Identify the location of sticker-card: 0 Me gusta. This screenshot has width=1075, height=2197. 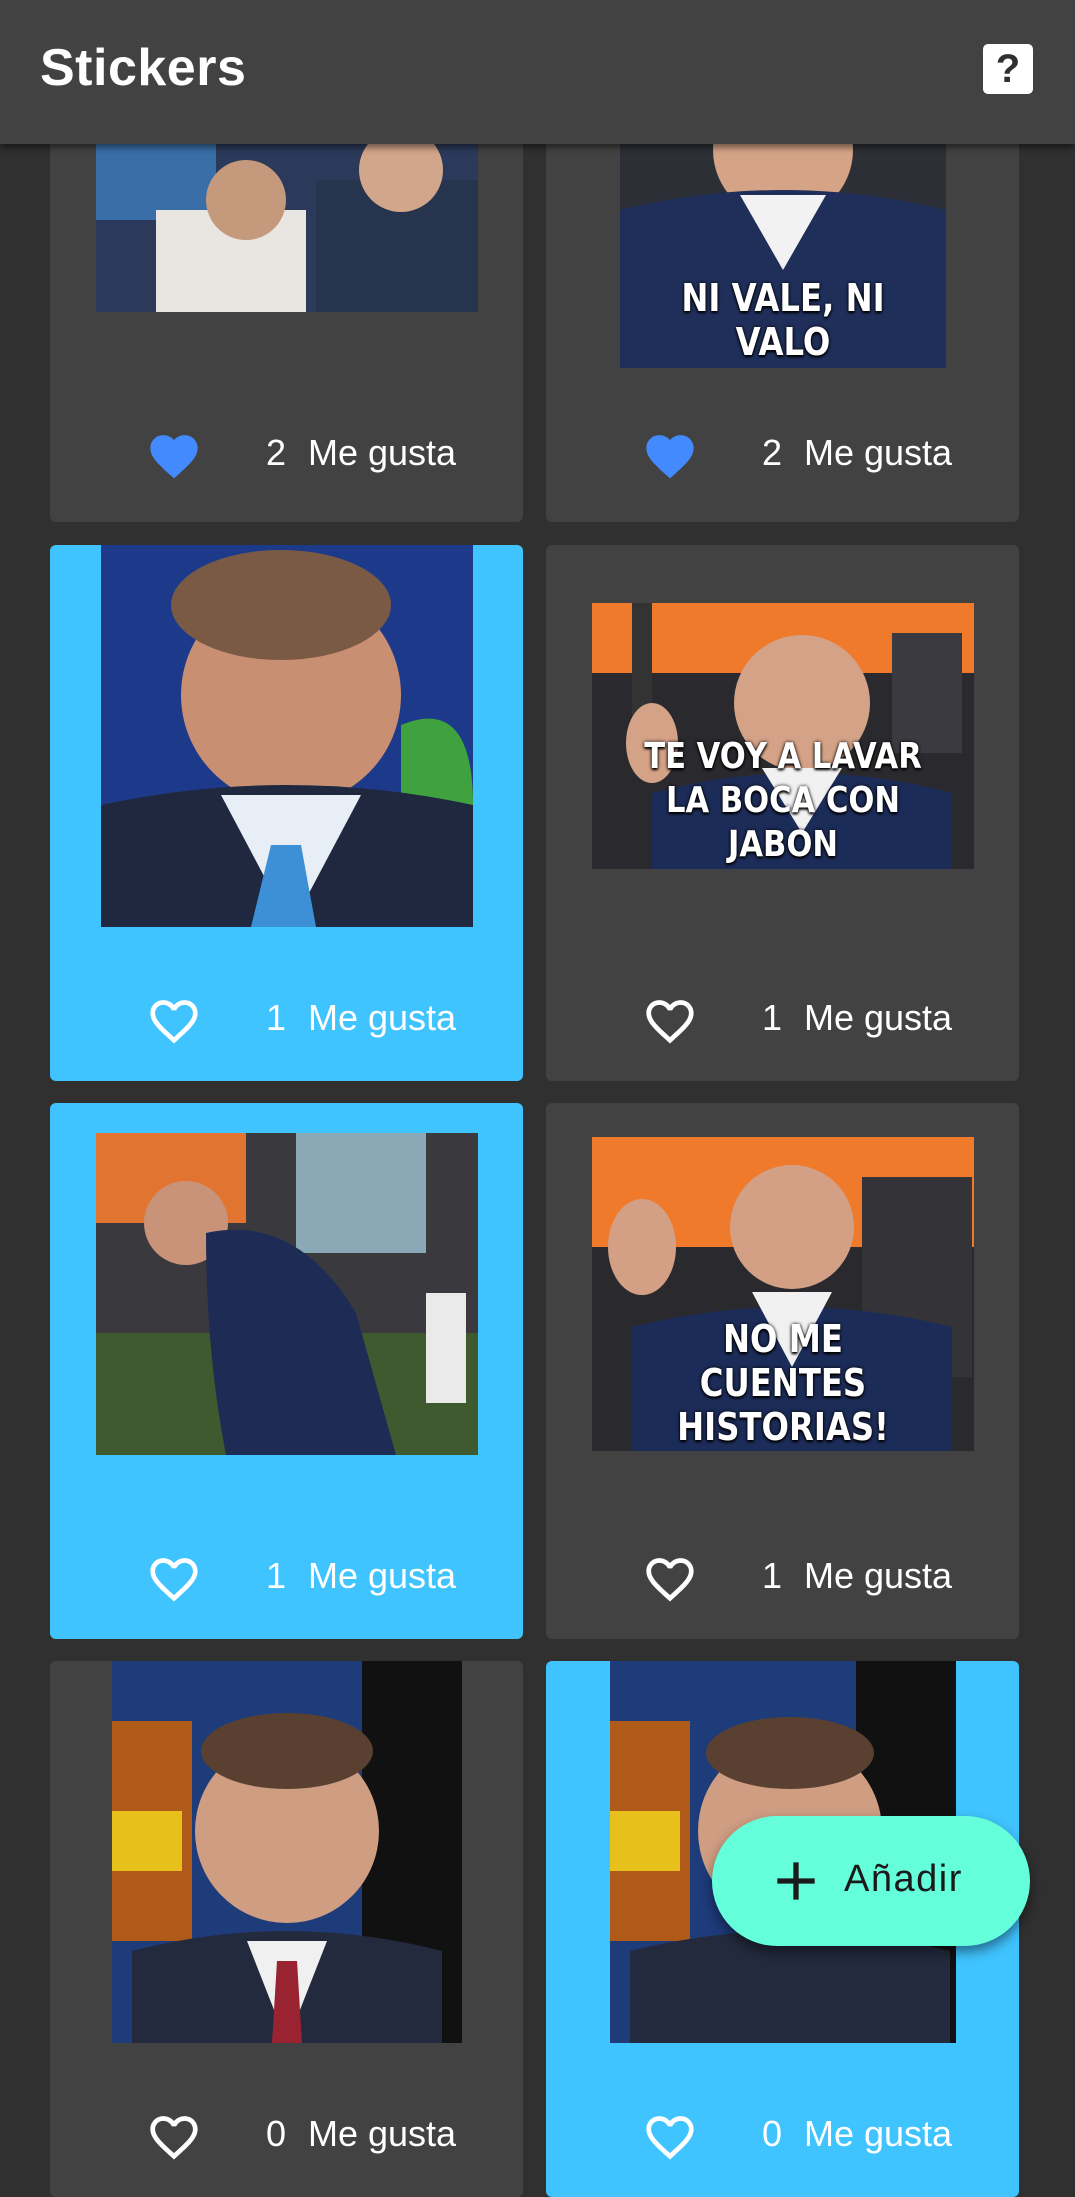
(286, 1929).